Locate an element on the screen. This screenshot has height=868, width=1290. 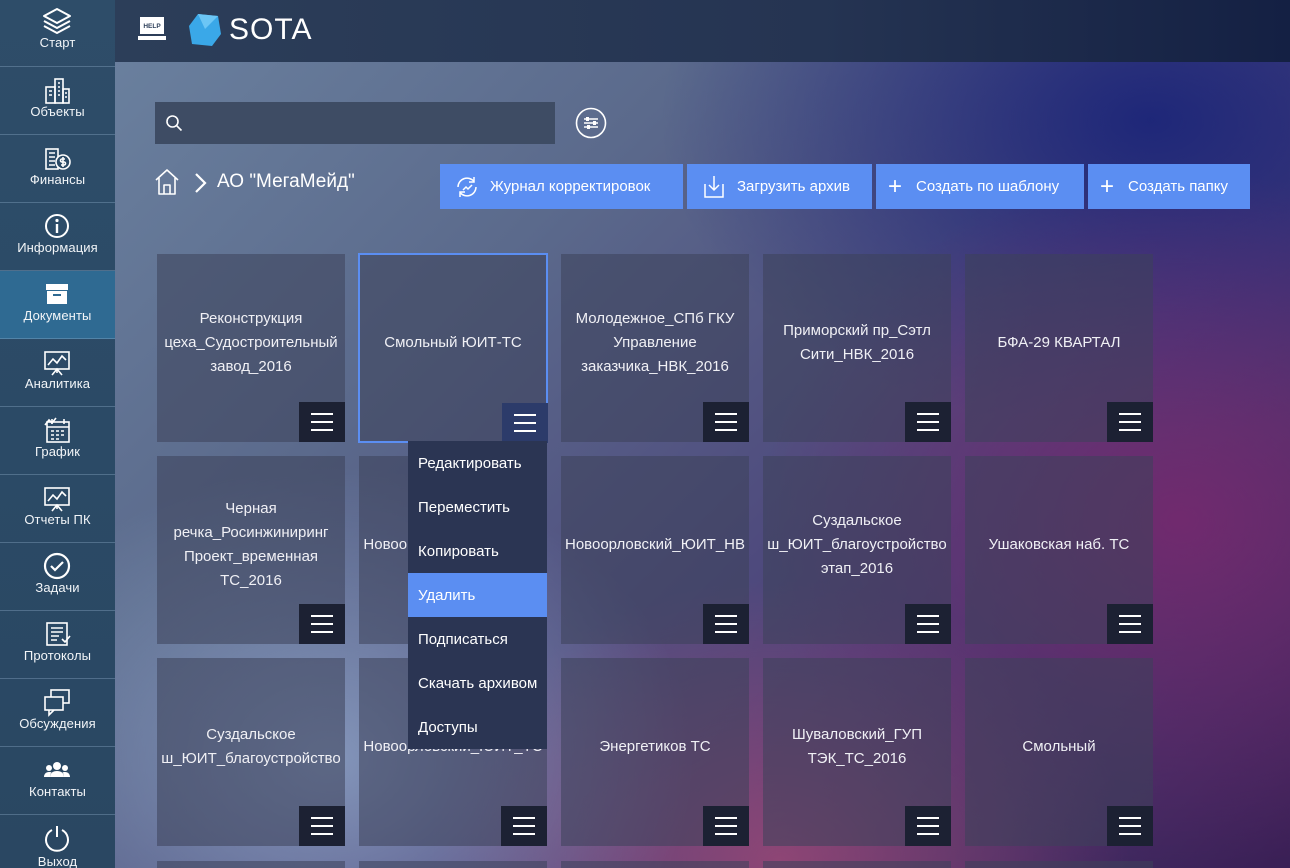
menu-item-copy: Копировать is located at coordinates (477, 551).